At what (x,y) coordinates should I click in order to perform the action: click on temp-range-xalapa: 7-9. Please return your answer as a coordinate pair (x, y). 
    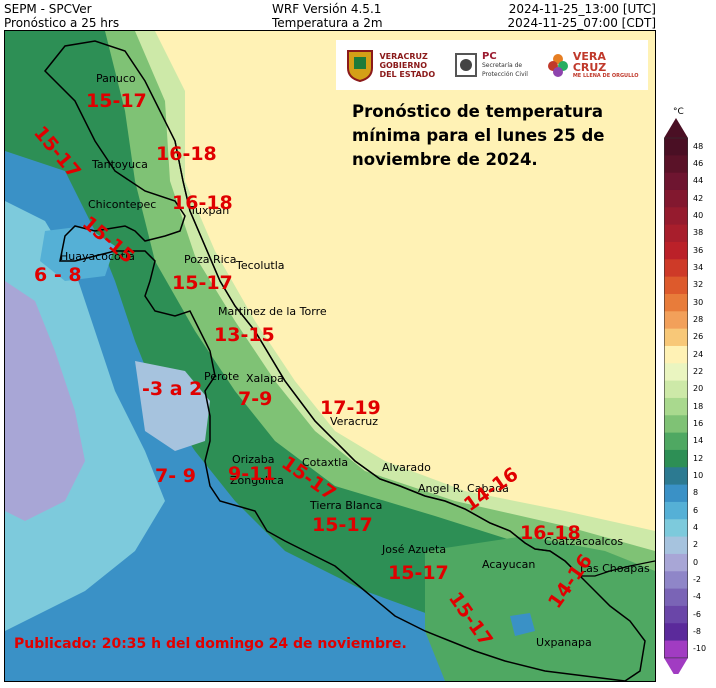
    Looking at the image, I should click on (255, 399).